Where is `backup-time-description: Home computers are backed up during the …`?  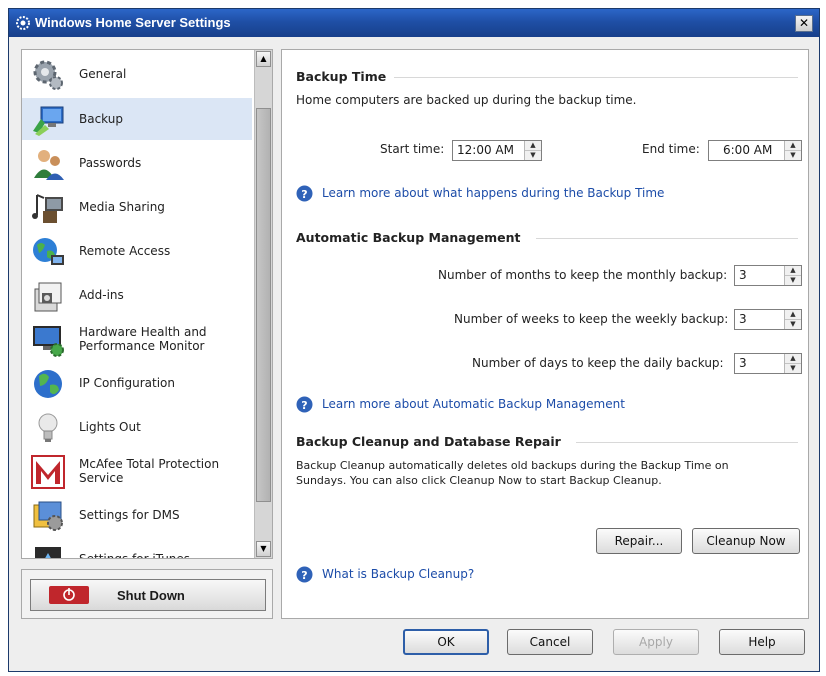 backup-time-description: Home computers are backed up during the … is located at coordinates (466, 100).